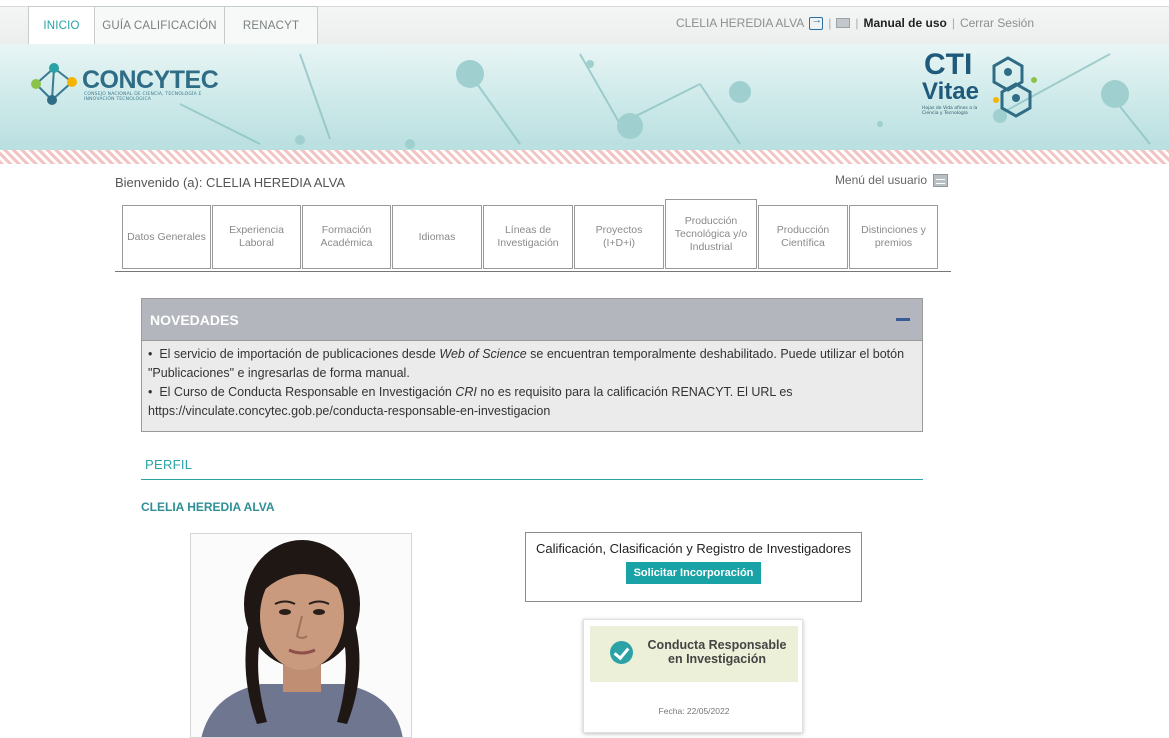  Describe the element at coordinates (256, 237) in the screenshot. I see `tab-experiencia-laboral: Experiencia Laboral` at that location.